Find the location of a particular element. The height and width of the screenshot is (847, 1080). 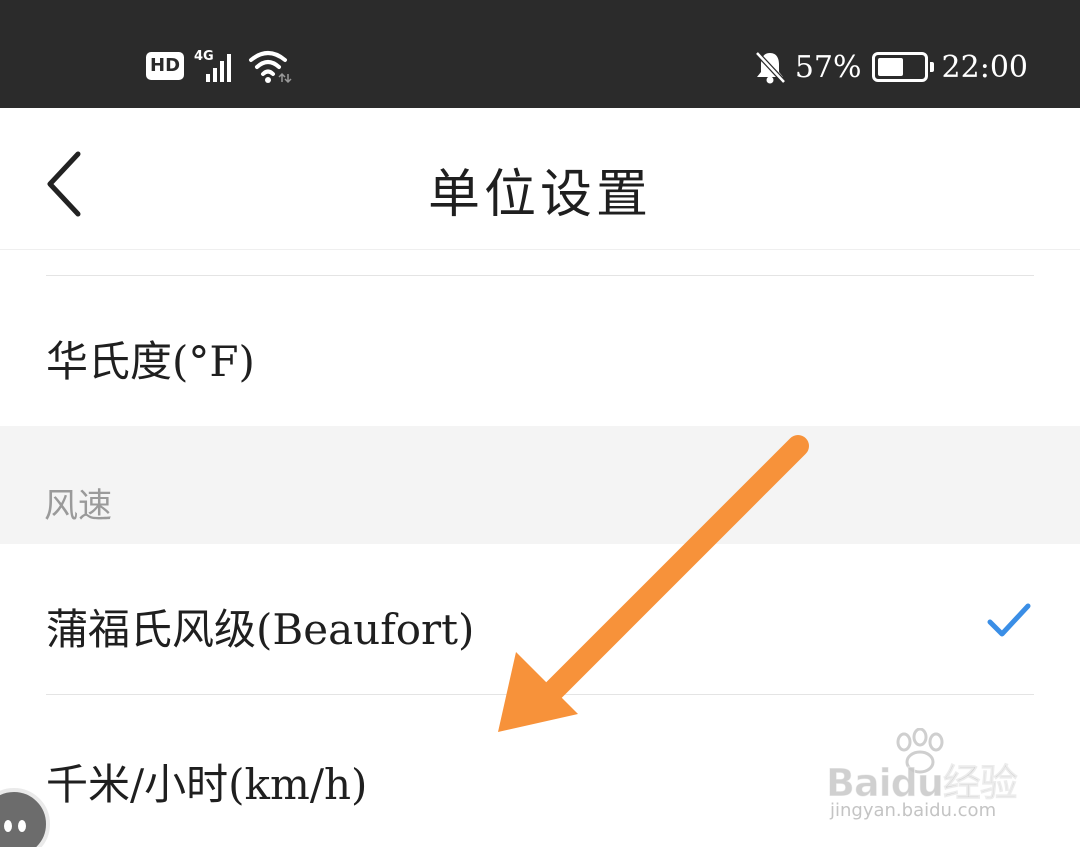

section-header-wind-speed: 风速 is located at coordinates (540, 485).